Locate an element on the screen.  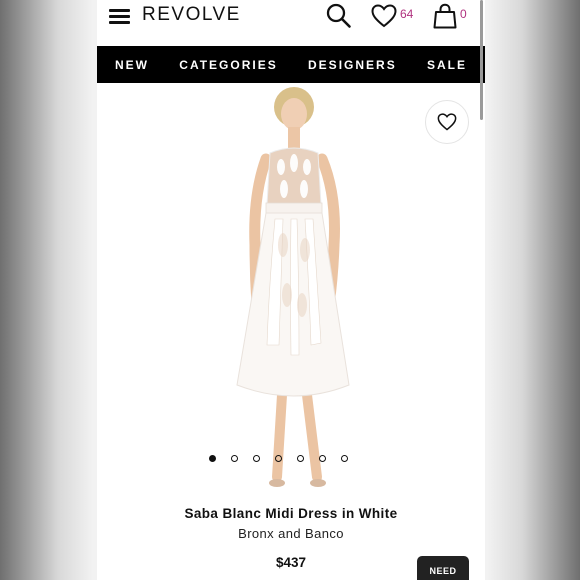
add-to-wishlist-button is located at coordinates (447, 122).